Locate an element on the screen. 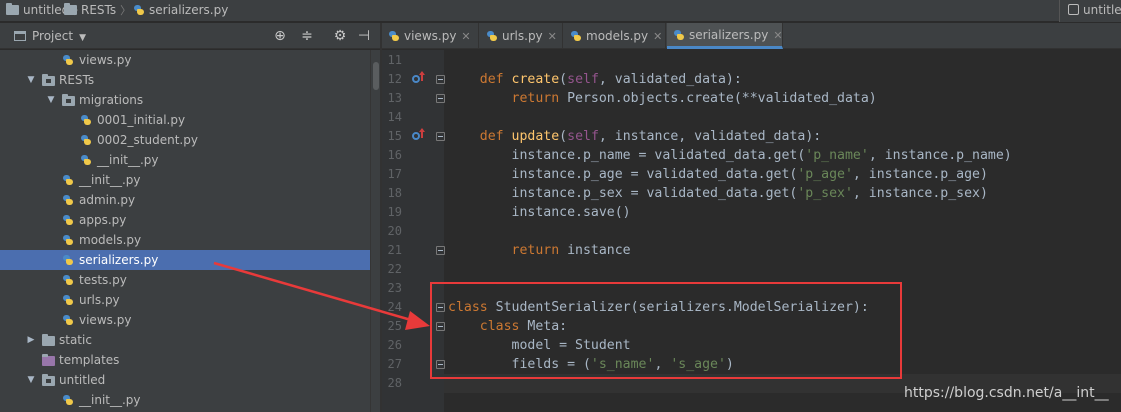  arrow-line is located at coordinates (316, 292).